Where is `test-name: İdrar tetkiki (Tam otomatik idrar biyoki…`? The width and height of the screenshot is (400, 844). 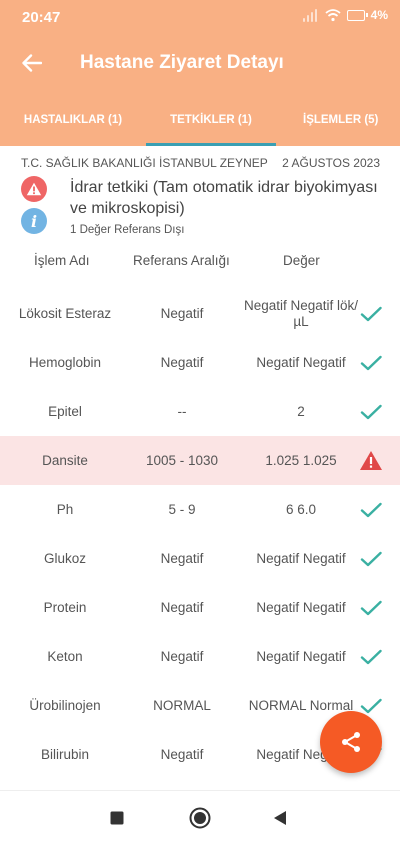
test-name: İdrar tetkiki (Tam otomatik idrar biyoki… is located at coordinates (224, 198).